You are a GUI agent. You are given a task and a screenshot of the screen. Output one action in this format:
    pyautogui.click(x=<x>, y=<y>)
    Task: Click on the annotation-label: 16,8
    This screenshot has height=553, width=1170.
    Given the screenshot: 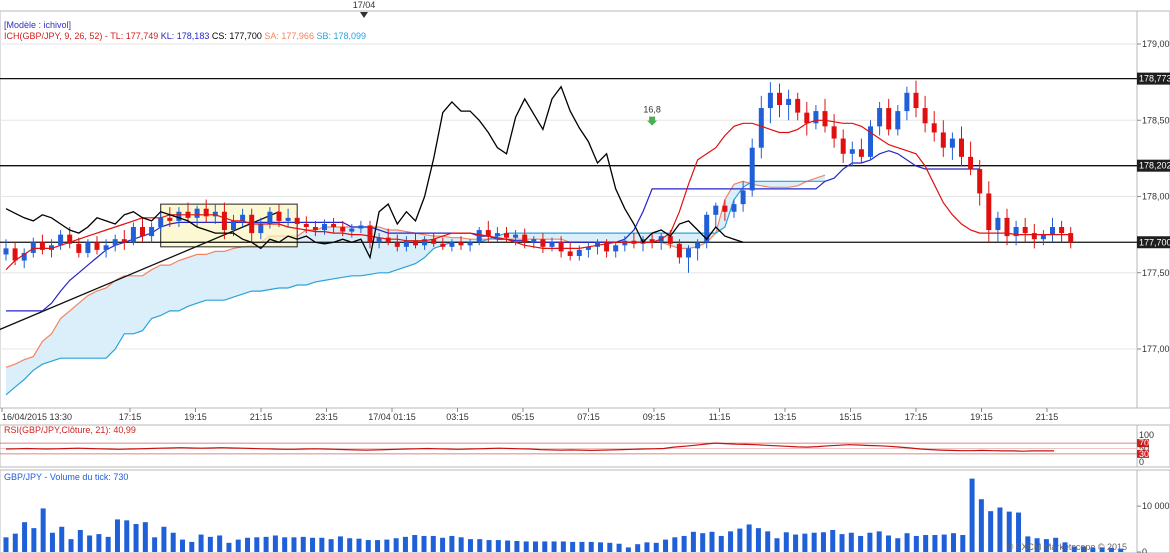 What is the action you would take?
    pyautogui.click(x=652, y=110)
    